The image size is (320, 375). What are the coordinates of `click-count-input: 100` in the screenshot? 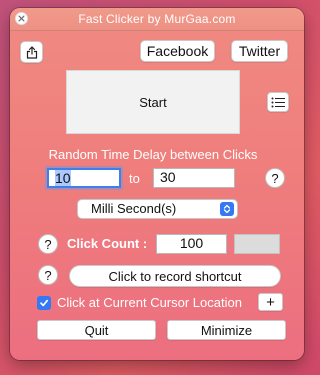 It's located at (191, 244).